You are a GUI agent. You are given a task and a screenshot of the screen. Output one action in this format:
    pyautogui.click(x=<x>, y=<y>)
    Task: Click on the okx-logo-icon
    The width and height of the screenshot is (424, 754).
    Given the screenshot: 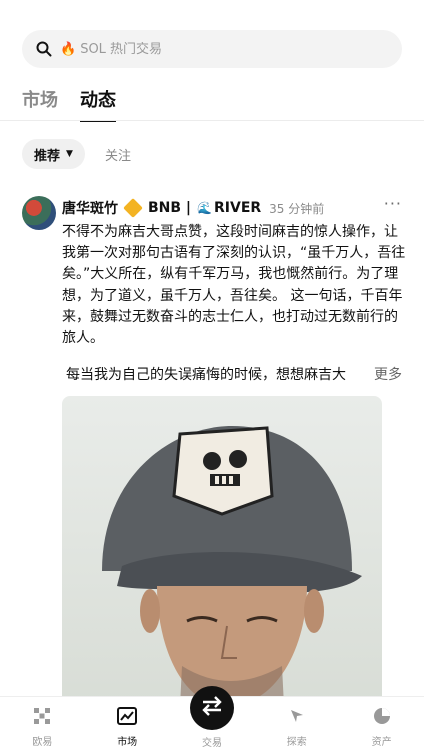 What is the action you would take?
    pyautogui.click(x=42, y=718)
    